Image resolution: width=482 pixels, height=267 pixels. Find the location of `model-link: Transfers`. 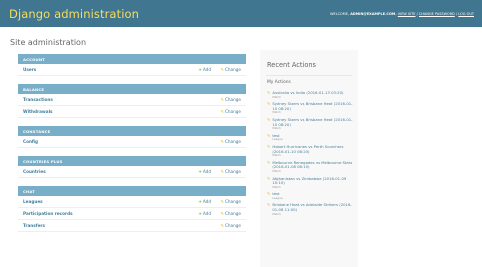

model-link: Transfers is located at coordinates (107, 225).